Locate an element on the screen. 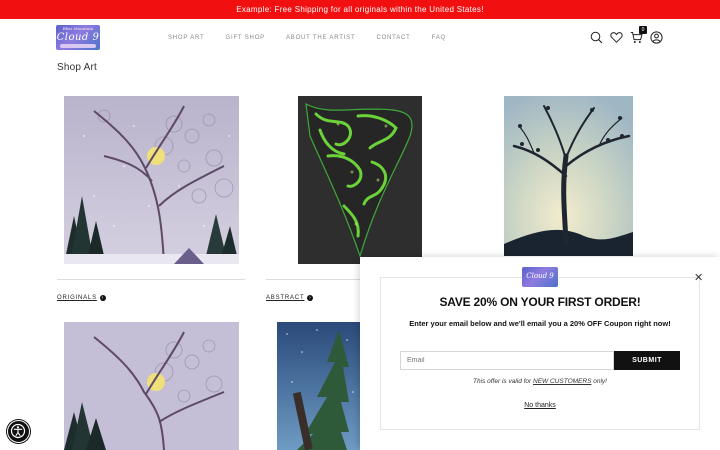 This screenshot has width=720, height=450. product-image-starry-pine is located at coordinates (318, 386).